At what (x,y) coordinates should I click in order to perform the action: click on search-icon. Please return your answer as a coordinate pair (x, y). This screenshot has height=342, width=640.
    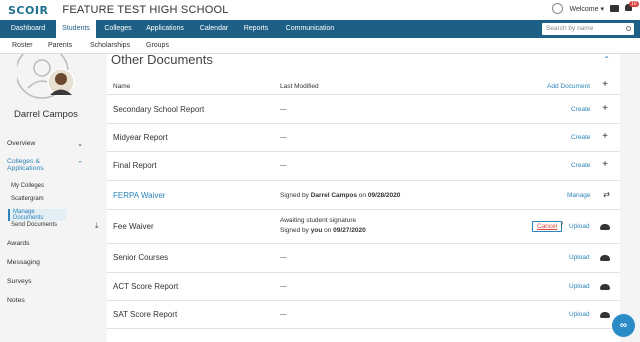
    Looking at the image, I should click on (628, 28).